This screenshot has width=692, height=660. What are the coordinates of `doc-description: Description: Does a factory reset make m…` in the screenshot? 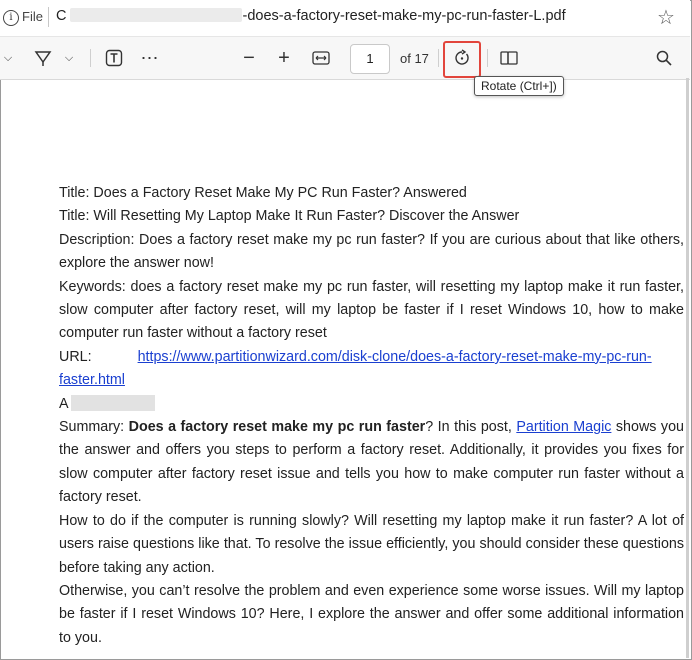 It's located at (371, 251).